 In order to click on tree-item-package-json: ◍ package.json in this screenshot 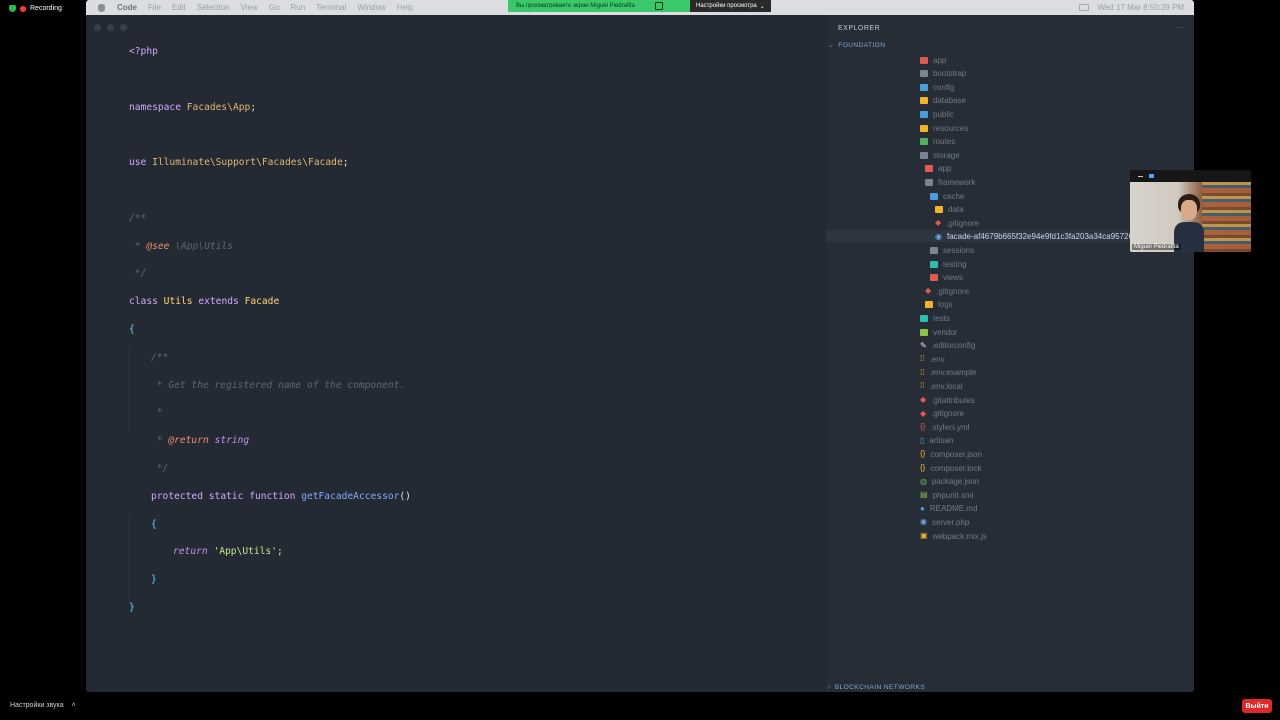, I will do `click(949, 482)`.